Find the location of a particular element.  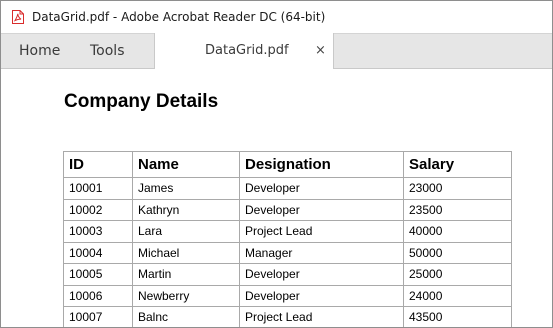

table-row: 10002 Kathryn Developer 23500 is located at coordinates (287, 209).